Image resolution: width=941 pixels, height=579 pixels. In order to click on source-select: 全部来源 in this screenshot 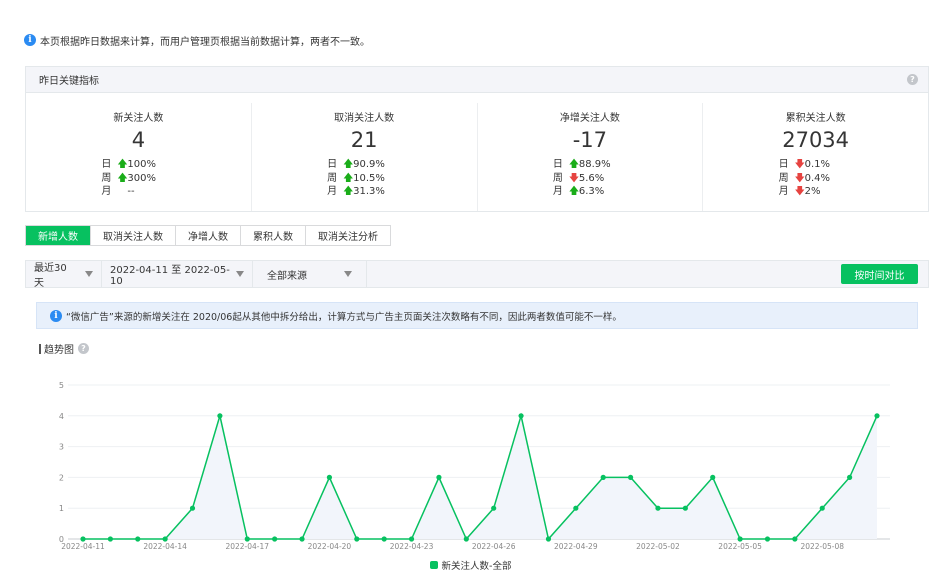, I will do `click(310, 274)`.